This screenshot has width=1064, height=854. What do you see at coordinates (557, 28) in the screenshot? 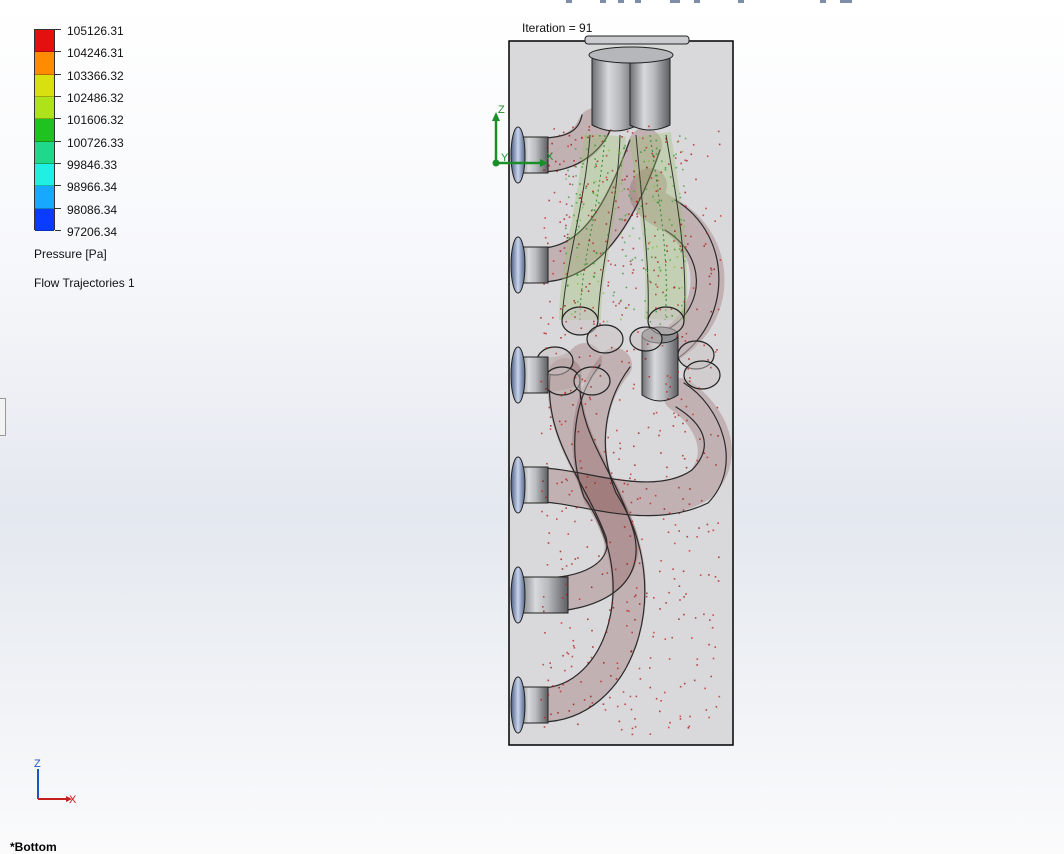
I see `iteration-label: Iteration = 91` at bounding box center [557, 28].